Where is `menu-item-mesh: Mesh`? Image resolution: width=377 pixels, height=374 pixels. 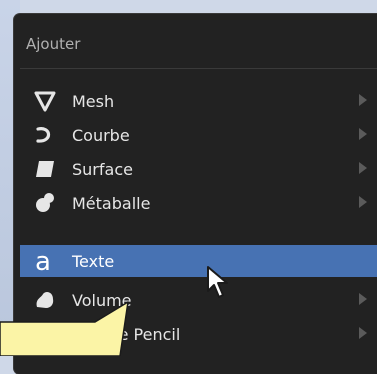
menu-item-mesh: Mesh is located at coordinates (198, 101).